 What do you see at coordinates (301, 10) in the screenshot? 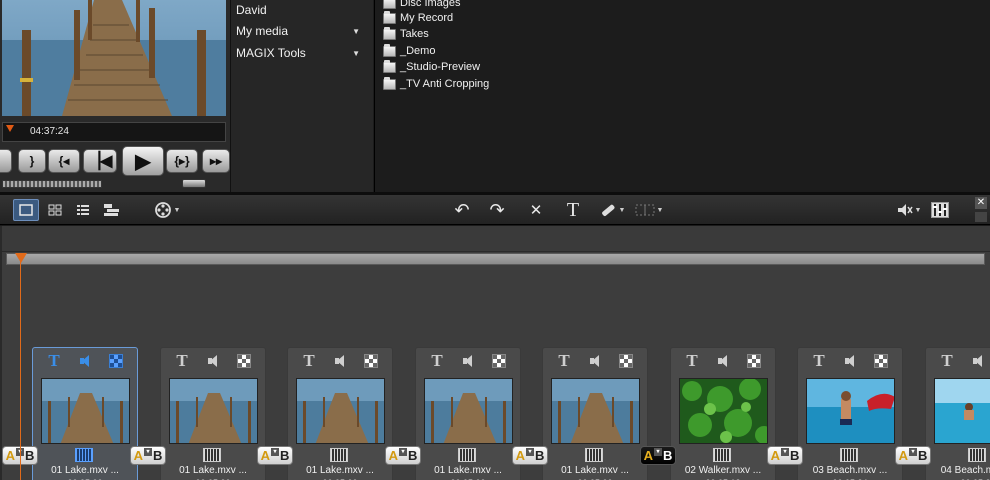
I see `nav-item-david: David` at bounding box center [301, 10].